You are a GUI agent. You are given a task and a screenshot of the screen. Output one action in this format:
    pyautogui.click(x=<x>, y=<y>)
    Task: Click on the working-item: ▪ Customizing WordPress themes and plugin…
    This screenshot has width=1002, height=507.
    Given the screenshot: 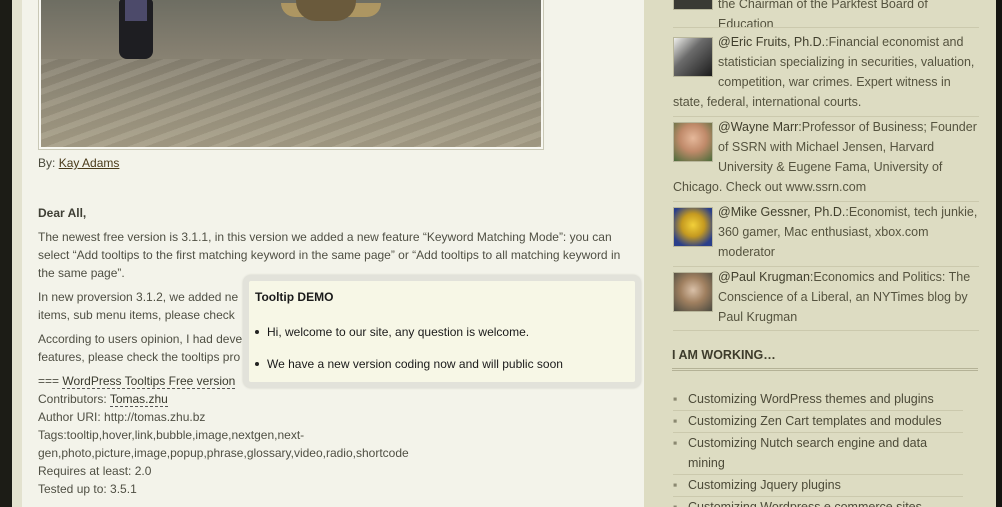 What is the action you would take?
    pyautogui.click(x=818, y=400)
    